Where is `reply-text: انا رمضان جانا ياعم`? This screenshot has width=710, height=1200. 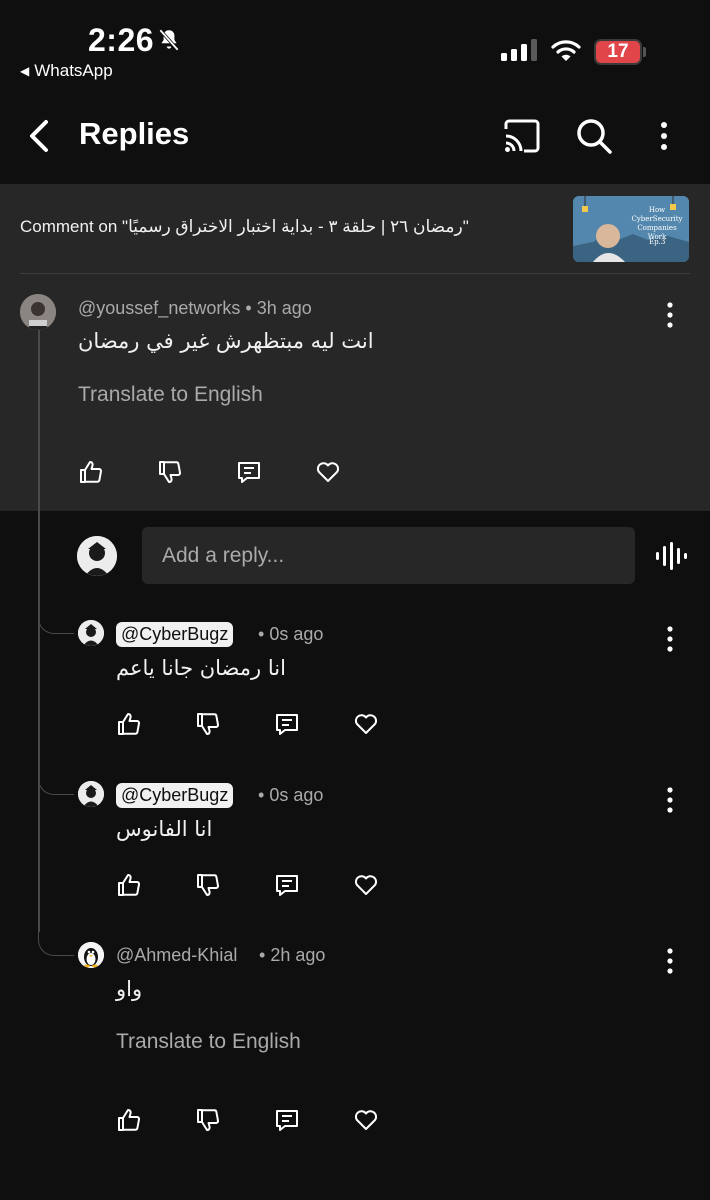 reply-text: انا رمضان جانا ياعم is located at coordinates (201, 668).